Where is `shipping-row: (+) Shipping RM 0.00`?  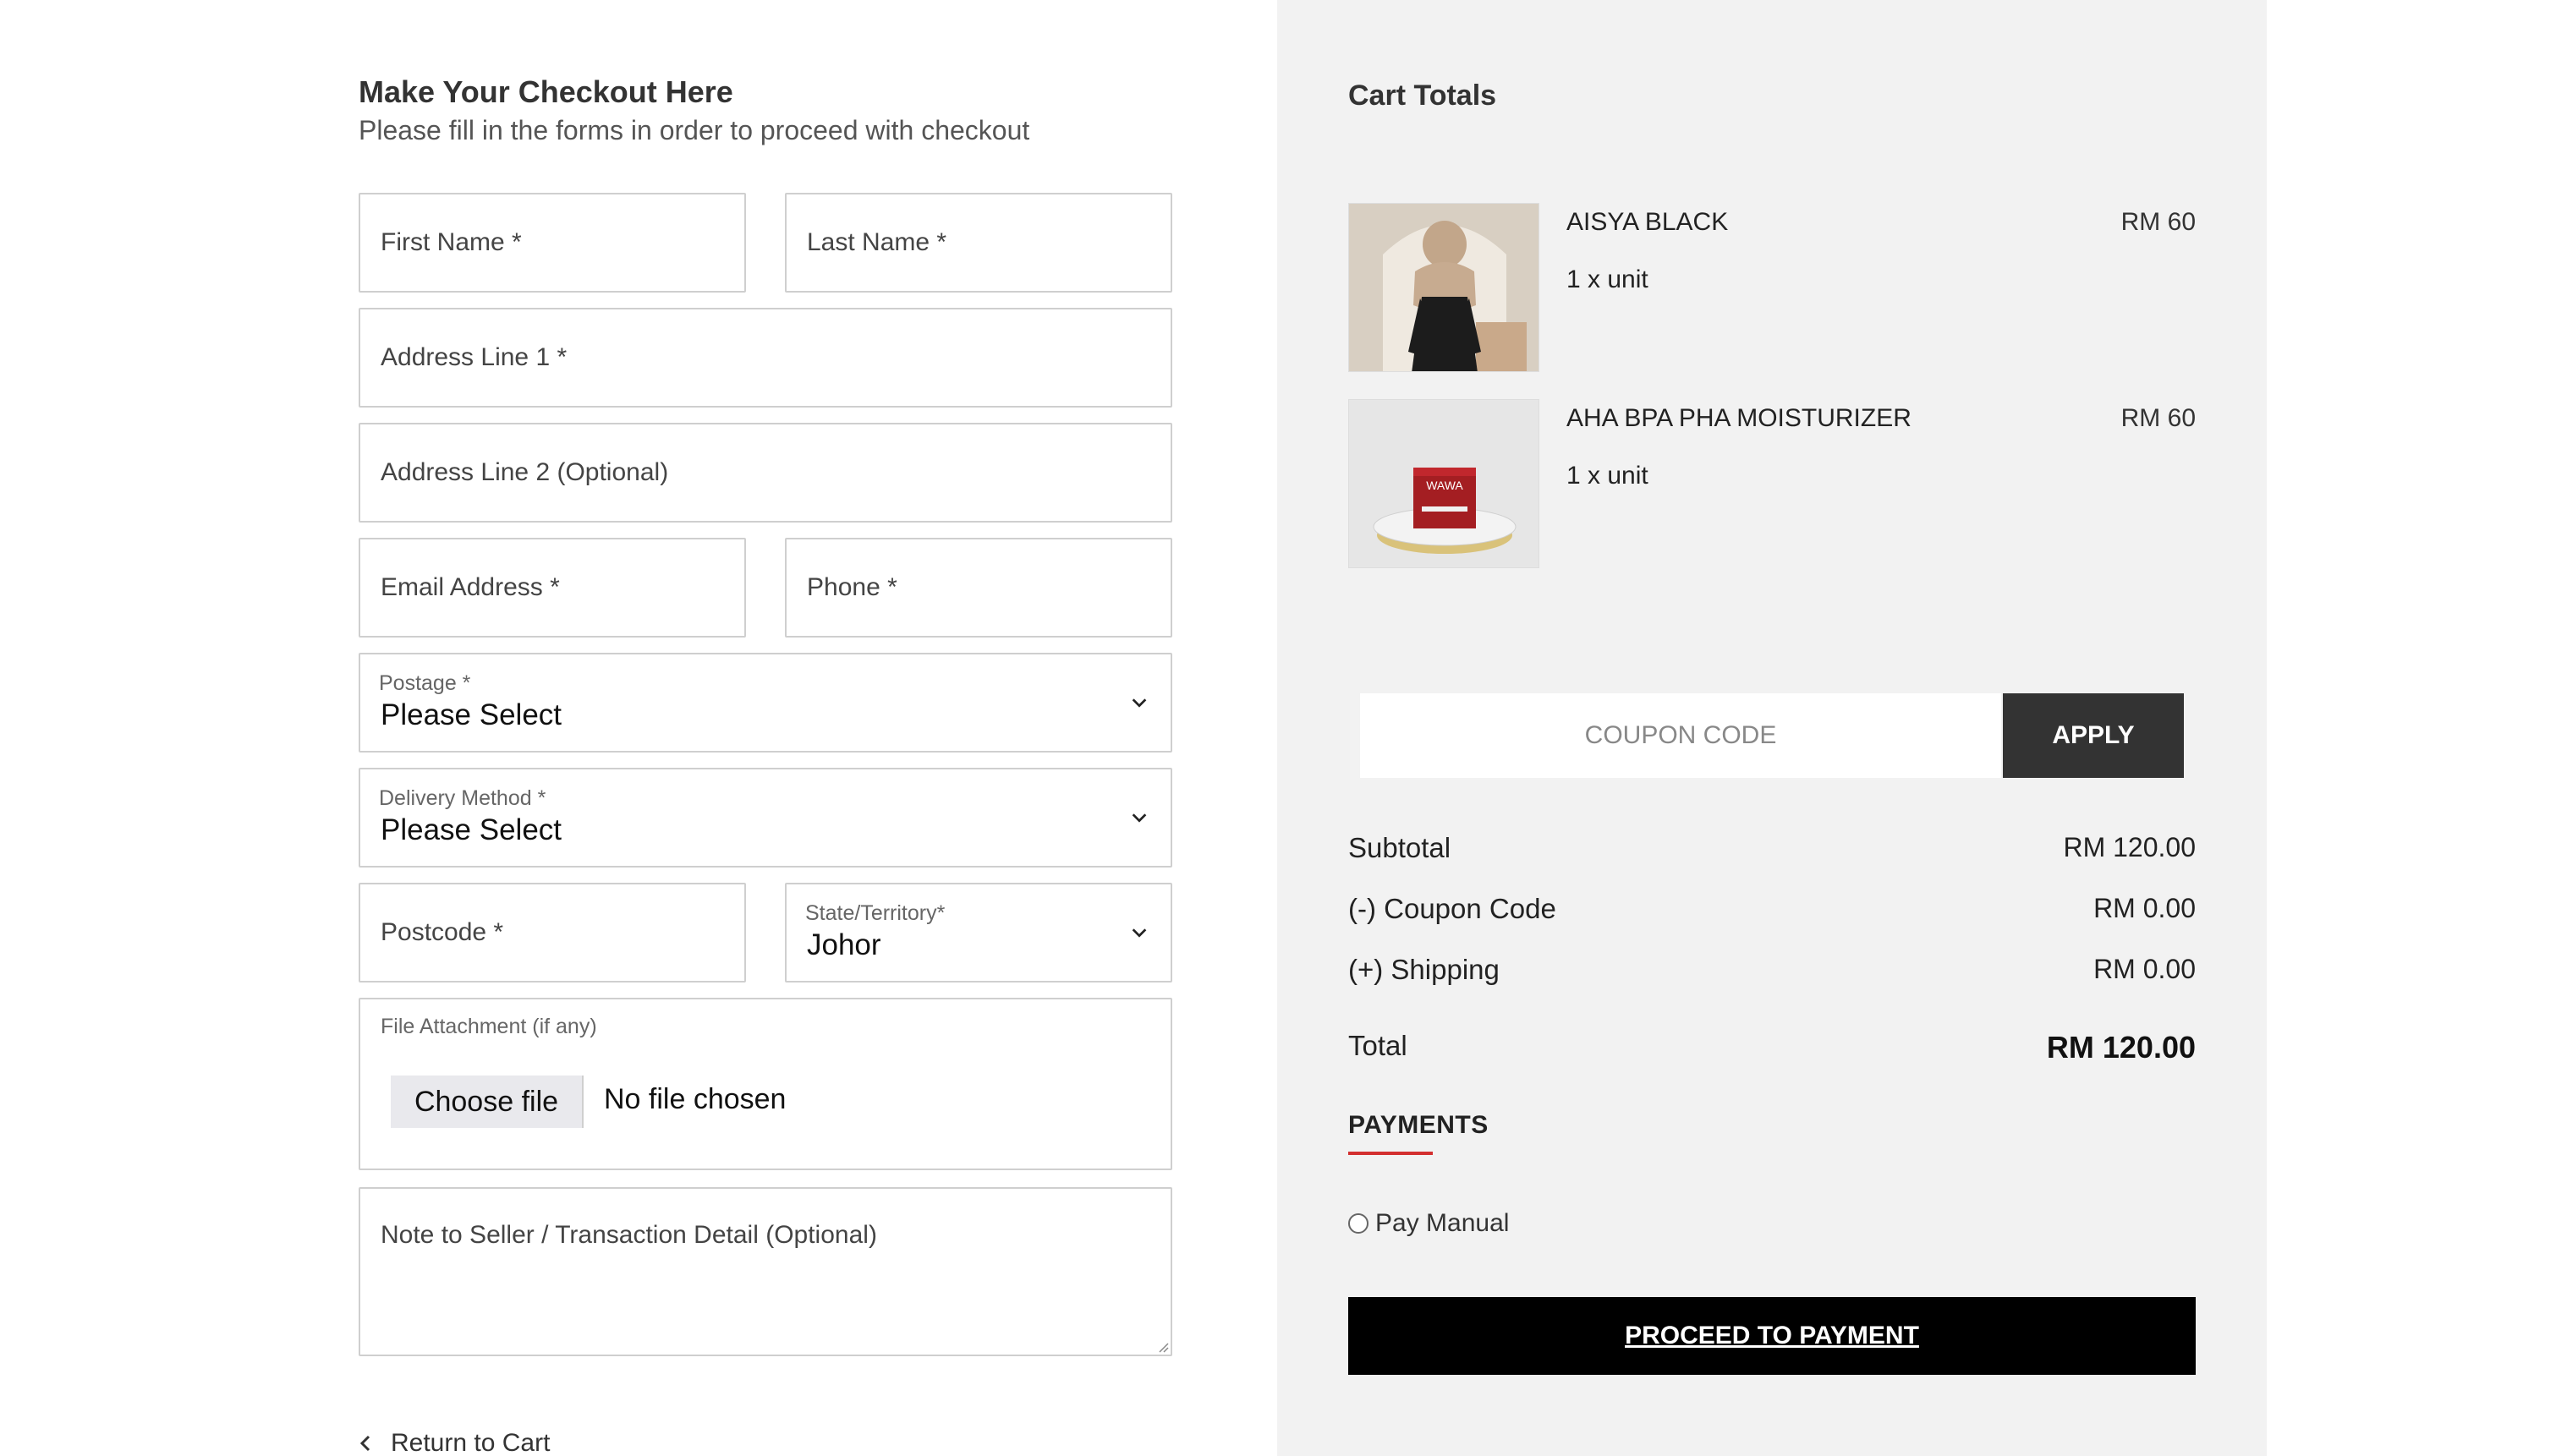 shipping-row: (+) Shipping RM 0.00 is located at coordinates (1772, 970).